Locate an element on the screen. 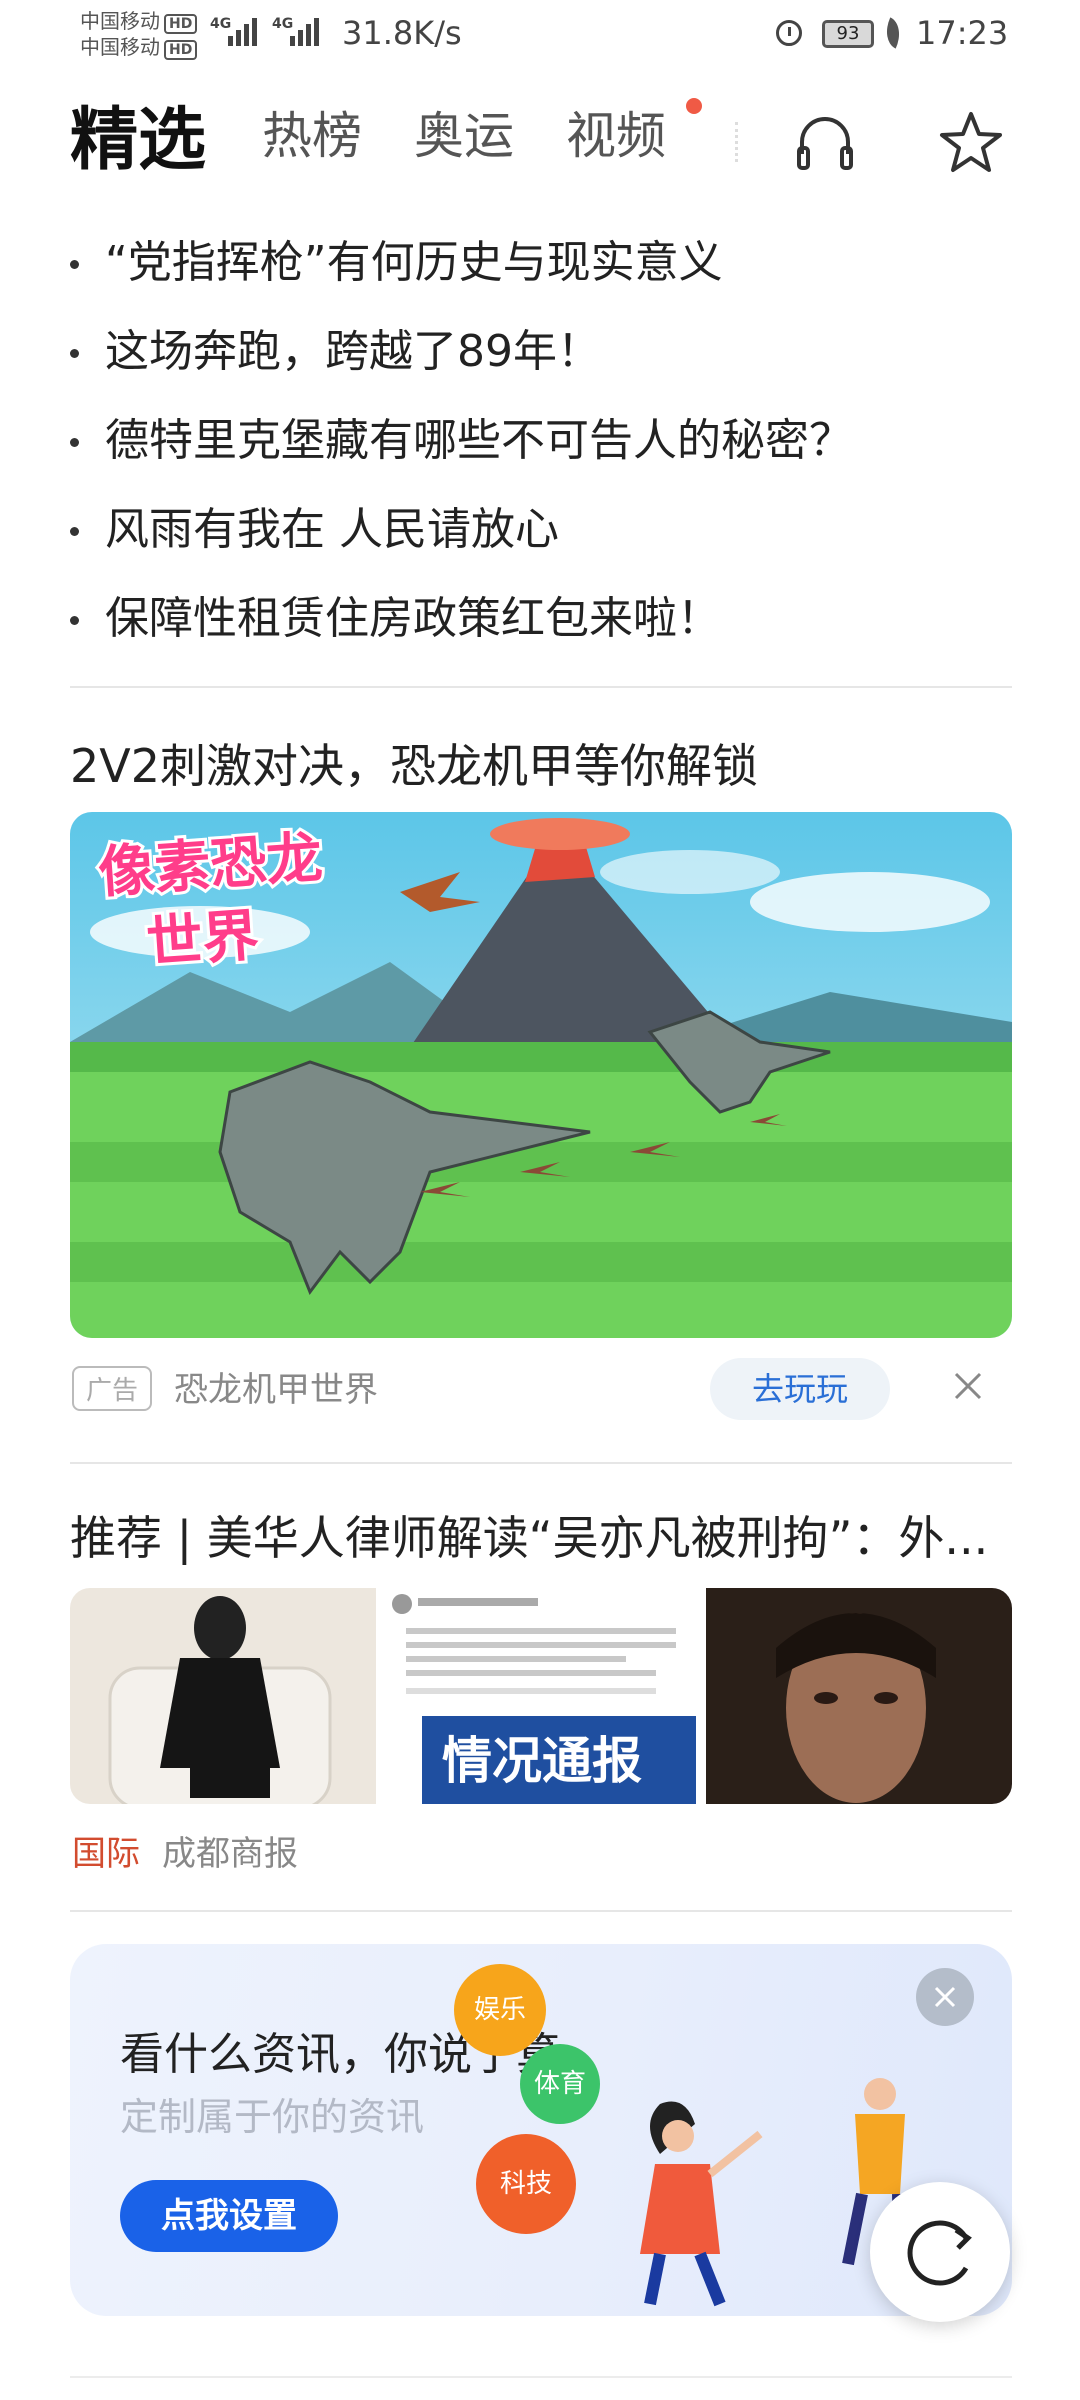  news-meta: 国际 成都商报 is located at coordinates (185, 1850).